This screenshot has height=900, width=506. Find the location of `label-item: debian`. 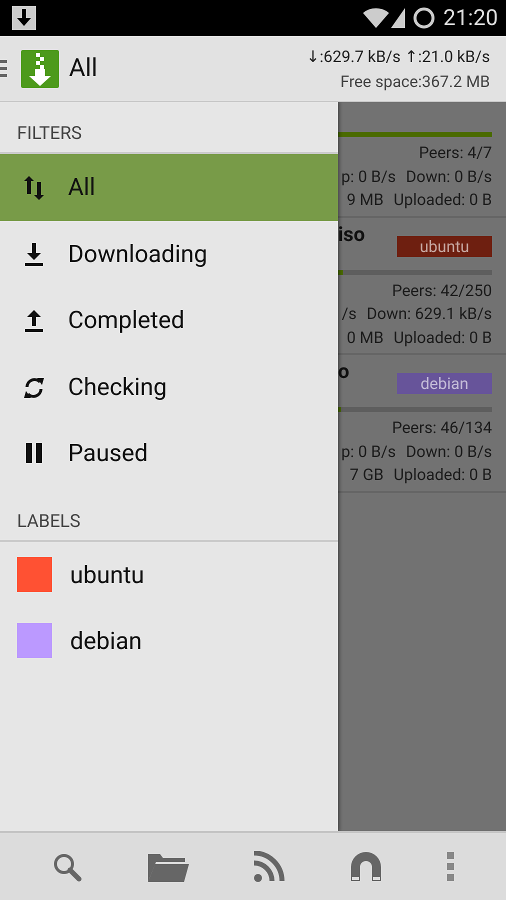

label-item: debian is located at coordinates (169, 641).